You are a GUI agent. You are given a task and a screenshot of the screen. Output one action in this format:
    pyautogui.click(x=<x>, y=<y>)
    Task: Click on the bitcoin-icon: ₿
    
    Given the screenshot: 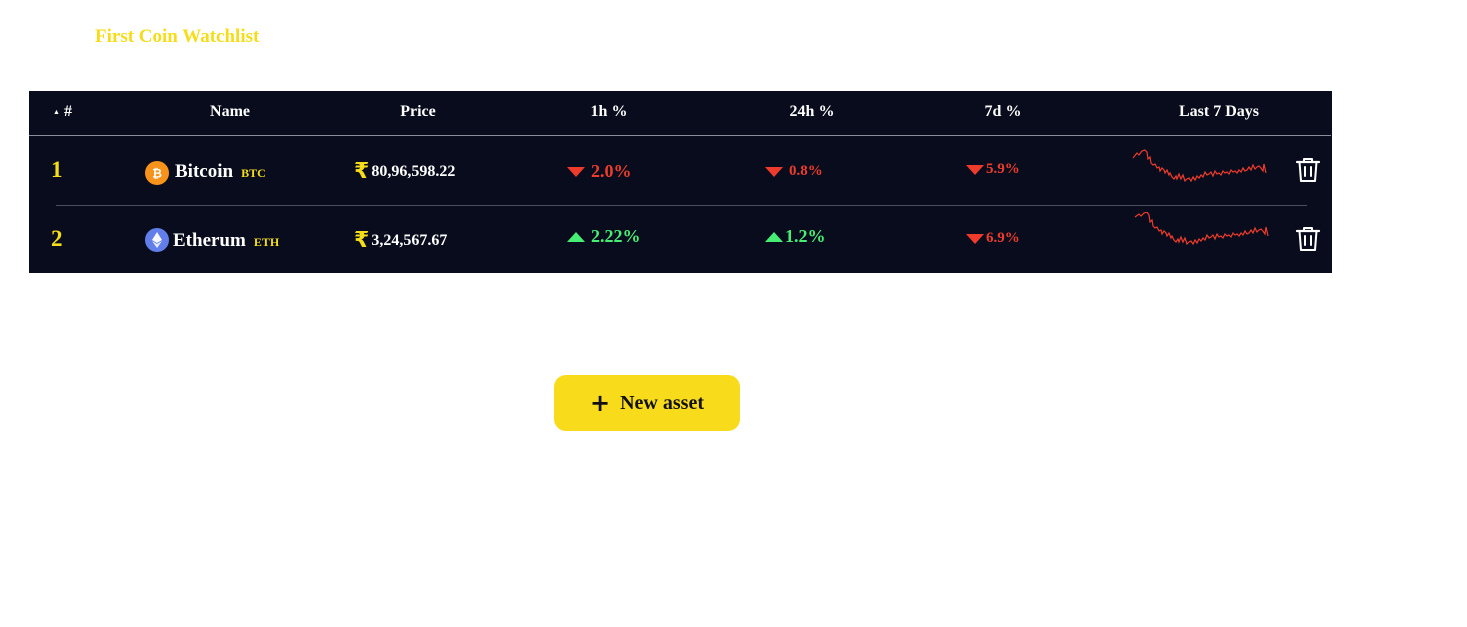 What is the action you would take?
    pyautogui.click(x=157, y=173)
    